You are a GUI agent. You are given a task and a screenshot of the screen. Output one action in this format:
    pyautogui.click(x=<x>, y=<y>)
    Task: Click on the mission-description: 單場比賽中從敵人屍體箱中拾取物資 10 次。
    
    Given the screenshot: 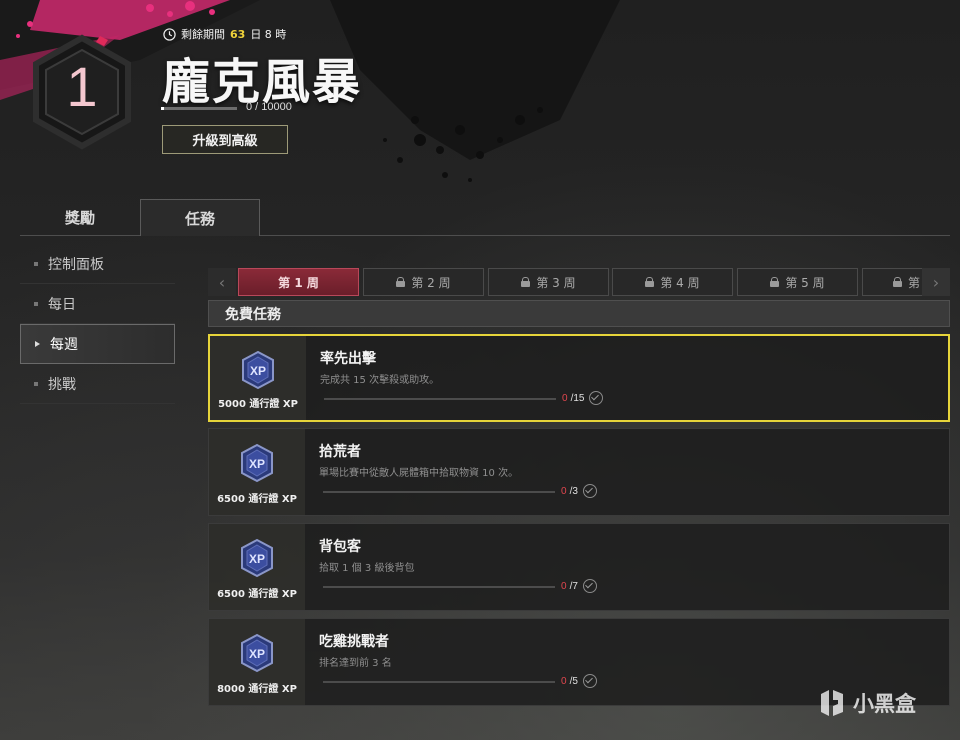 What is the action you would take?
    pyautogui.click(x=419, y=473)
    